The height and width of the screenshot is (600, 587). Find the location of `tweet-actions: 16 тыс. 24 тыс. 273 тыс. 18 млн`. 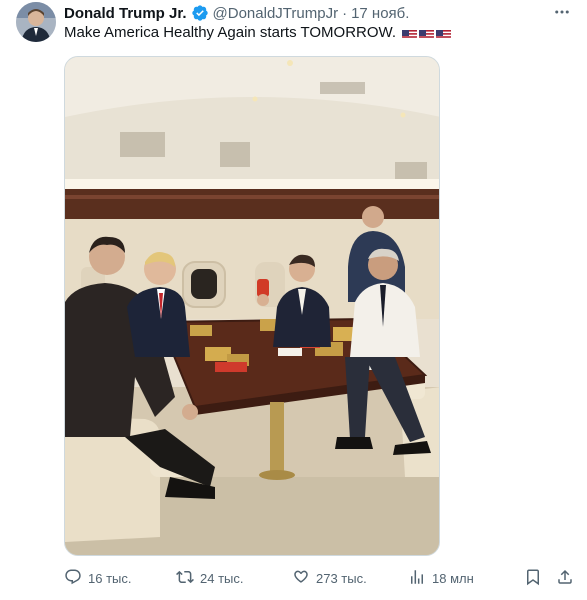

tweet-actions: 16 тыс. 24 тыс. 273 тыс. 18 млн is located at coordinates (320, 578).